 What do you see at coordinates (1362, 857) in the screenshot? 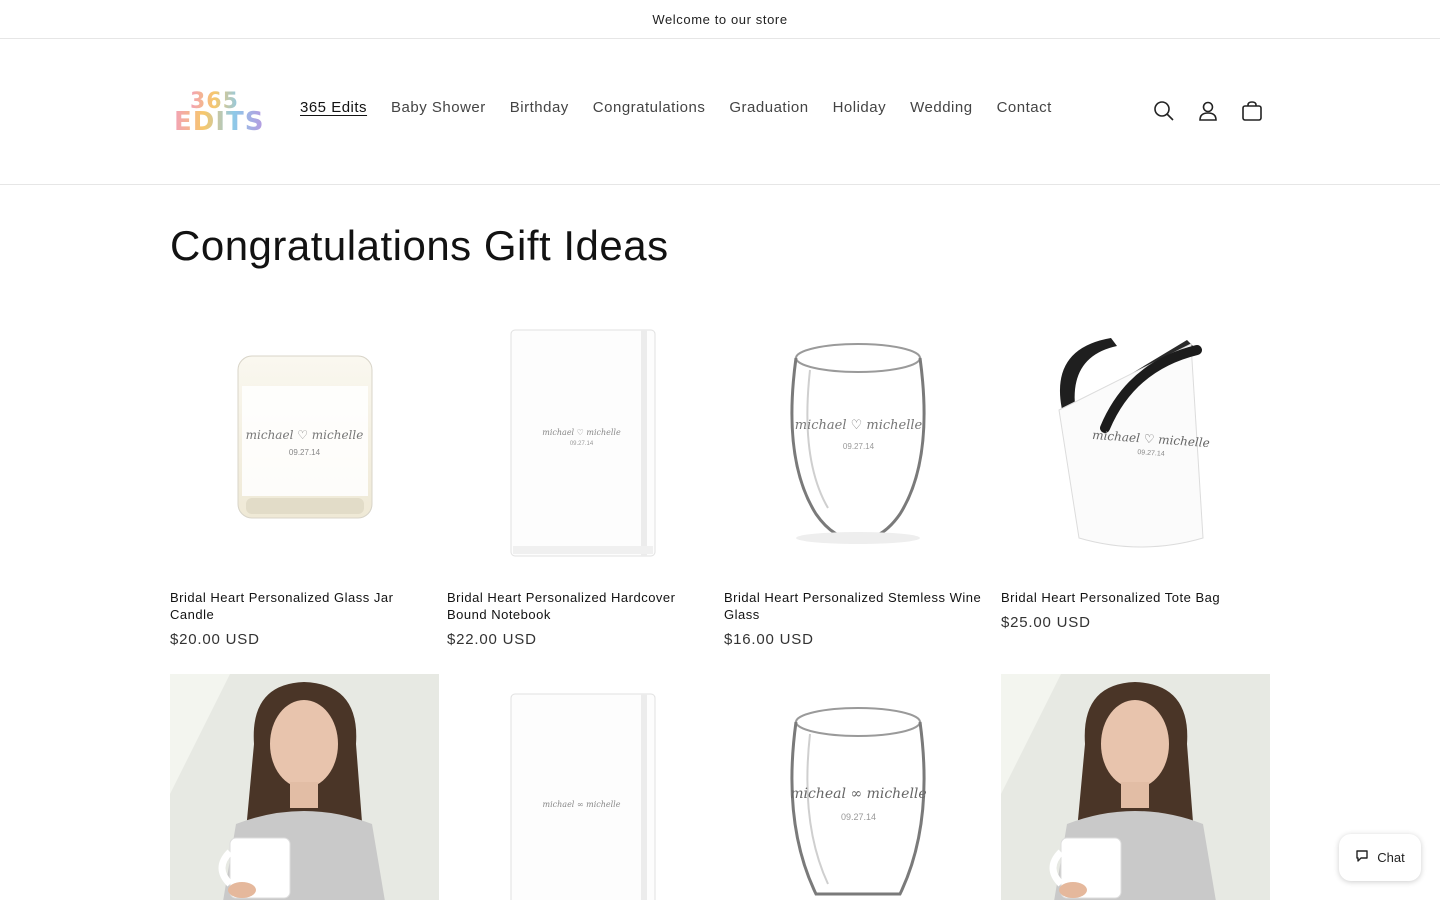
I see `chat-icon` at bounding box center [1362, 857].